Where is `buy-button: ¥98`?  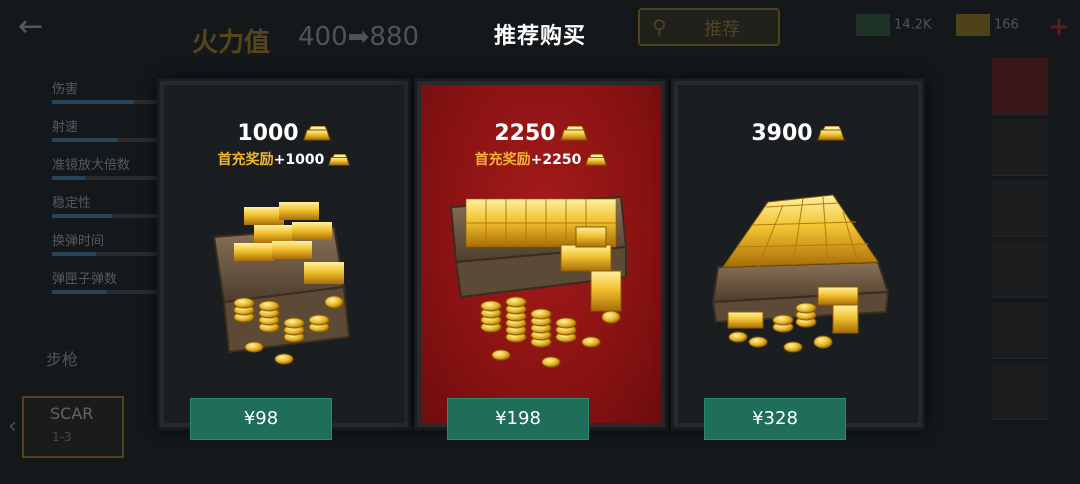 buy-button: ¥98 is located at coordinates (261, 419).